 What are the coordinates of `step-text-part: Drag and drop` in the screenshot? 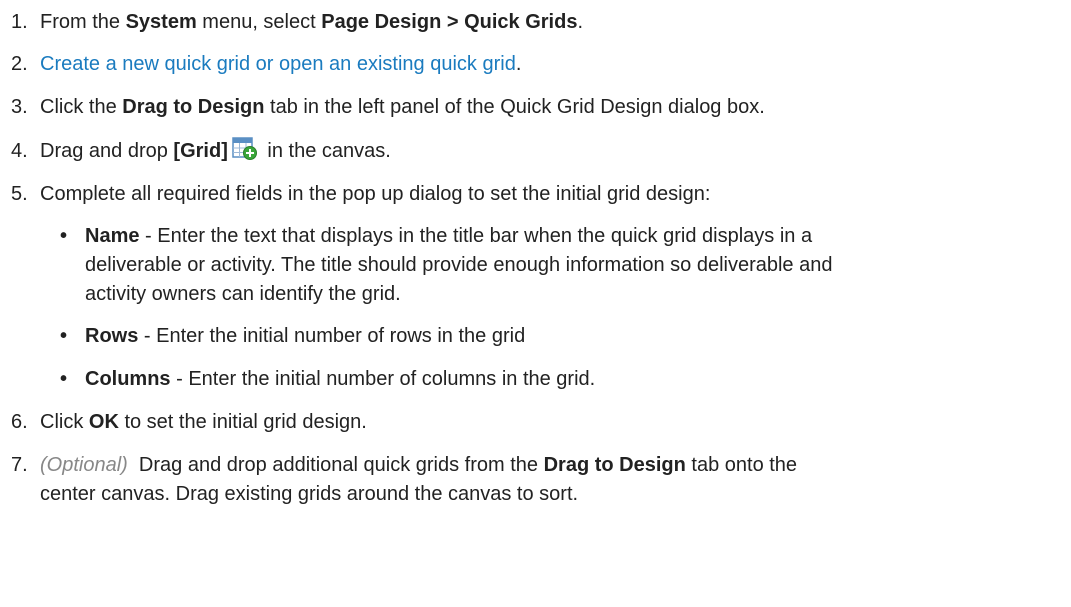 It's located at (107, 151).